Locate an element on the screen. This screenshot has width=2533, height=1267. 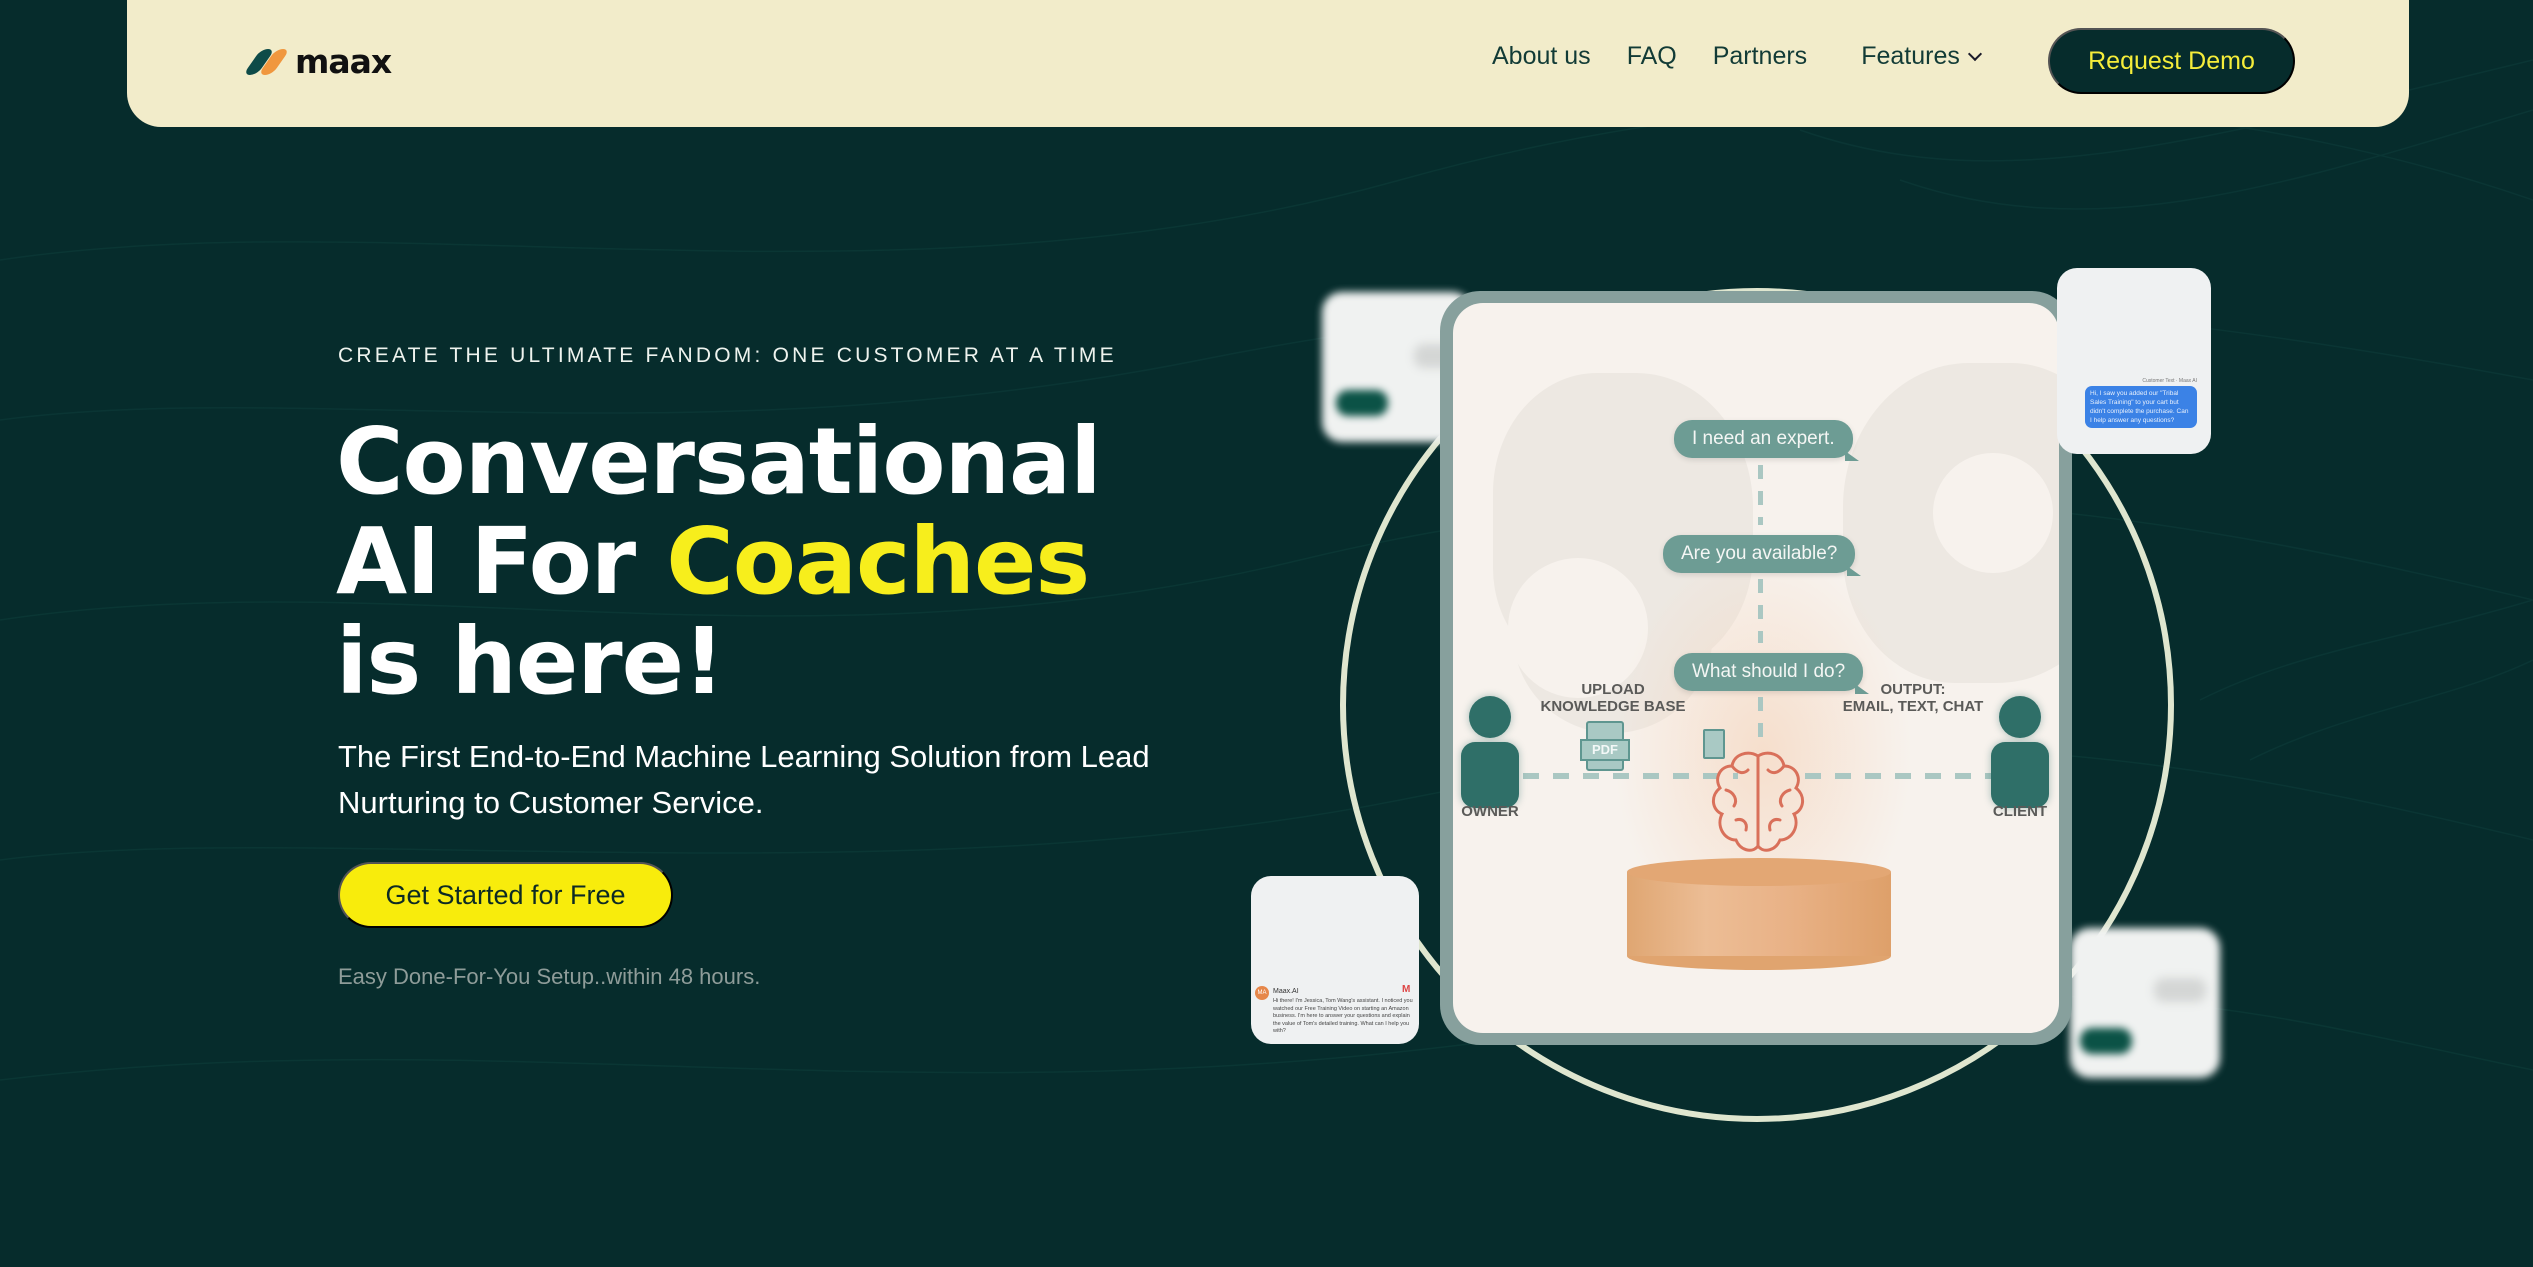
nav-link-features-label: Features is located at coordinates (1910, 56).